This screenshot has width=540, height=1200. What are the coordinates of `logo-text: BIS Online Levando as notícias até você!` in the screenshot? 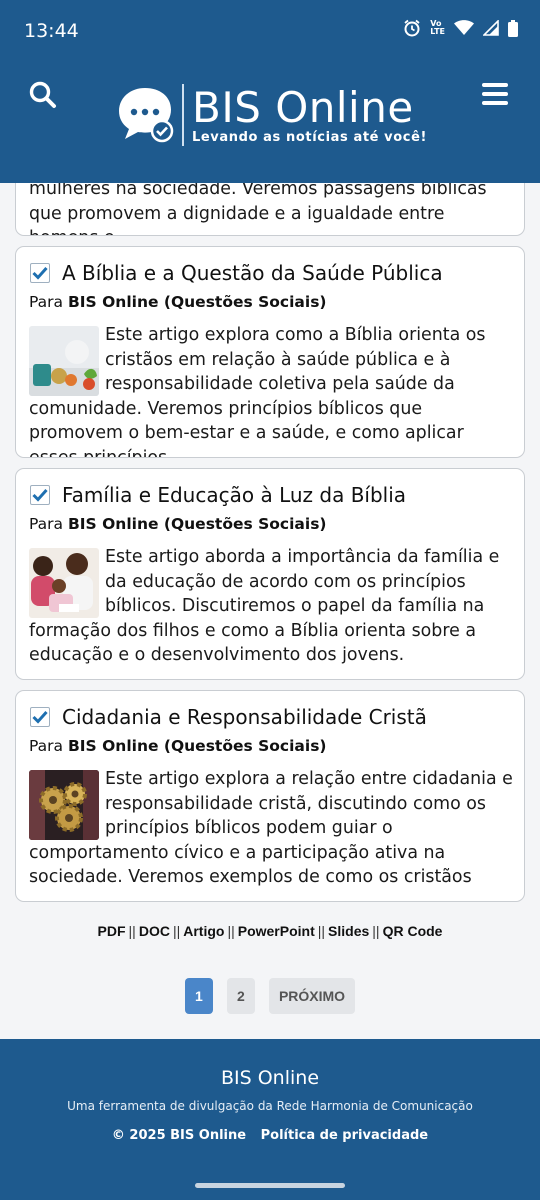 It's located at (310, 113).